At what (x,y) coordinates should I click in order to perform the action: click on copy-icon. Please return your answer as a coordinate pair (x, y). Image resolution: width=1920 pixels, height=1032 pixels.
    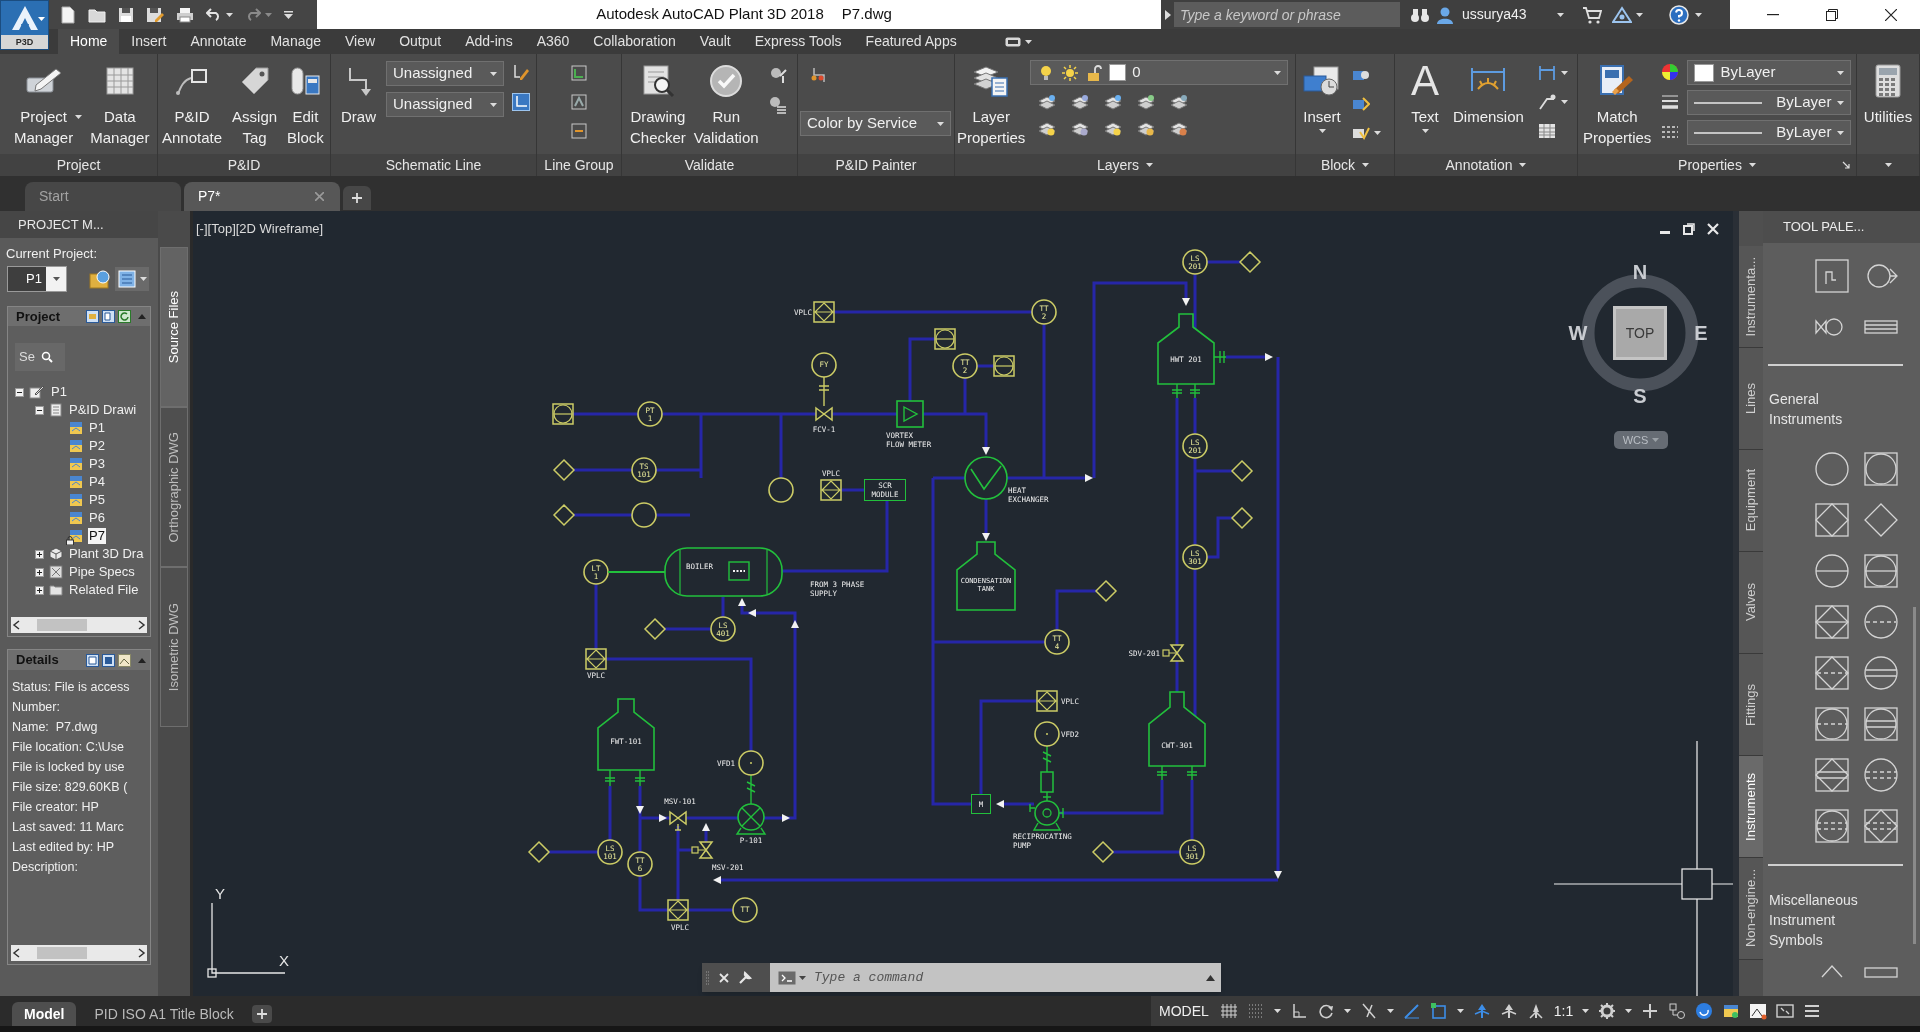
    Looking at the image, I should click on (108, 316).